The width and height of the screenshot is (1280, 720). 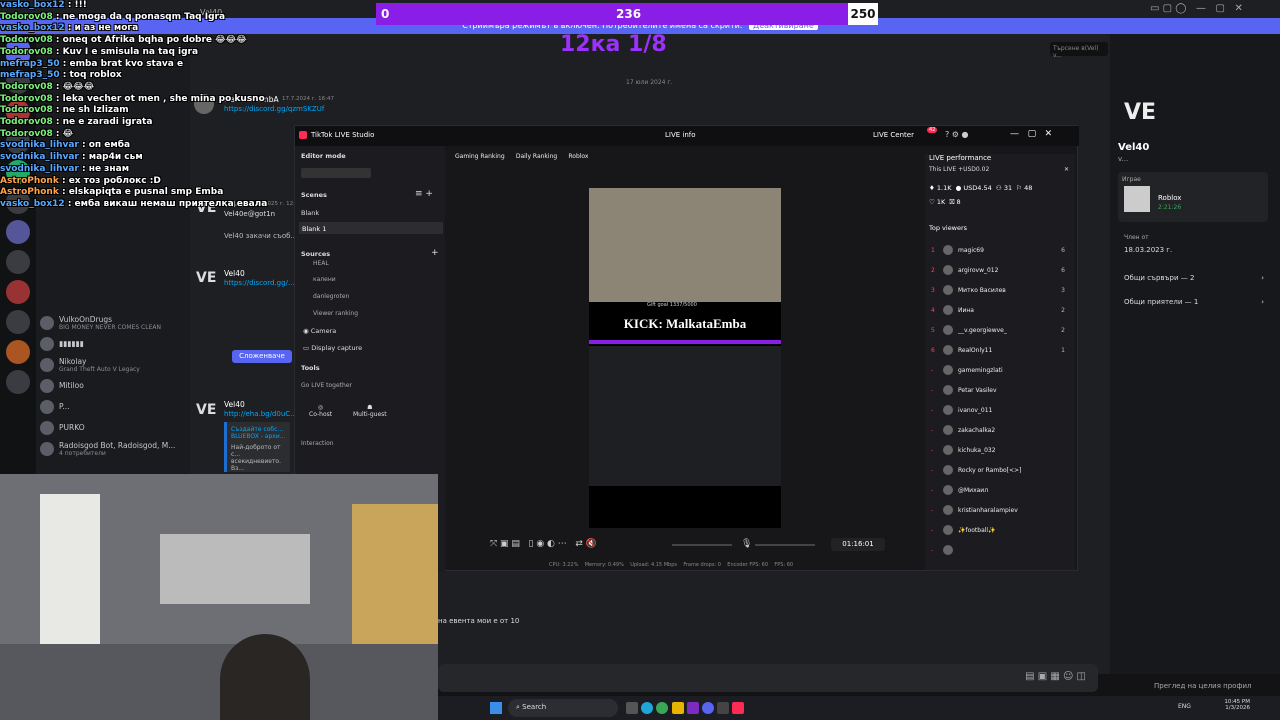 What do you see at coordinates (113, 385) in the screenshot?
I see `member-item: Mitiloo` at bounding box center [113, 385].